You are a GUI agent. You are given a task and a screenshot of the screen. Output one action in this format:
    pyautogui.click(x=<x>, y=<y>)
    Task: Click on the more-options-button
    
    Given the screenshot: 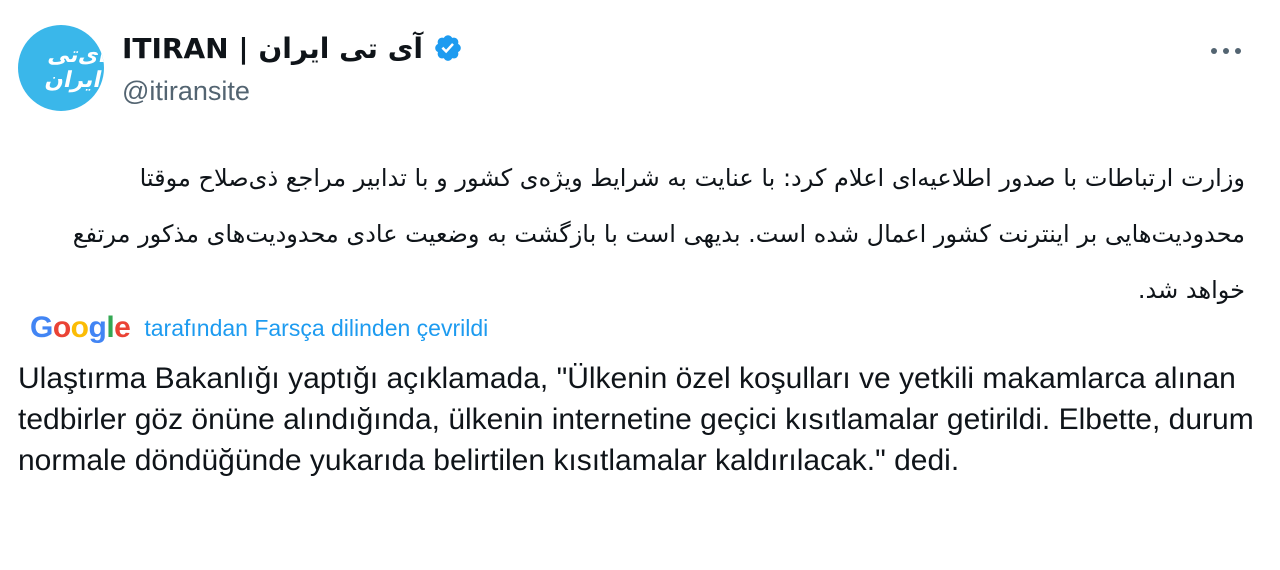 What is the action you would take?
    pyautogui.click(x=1226, y=51)
    